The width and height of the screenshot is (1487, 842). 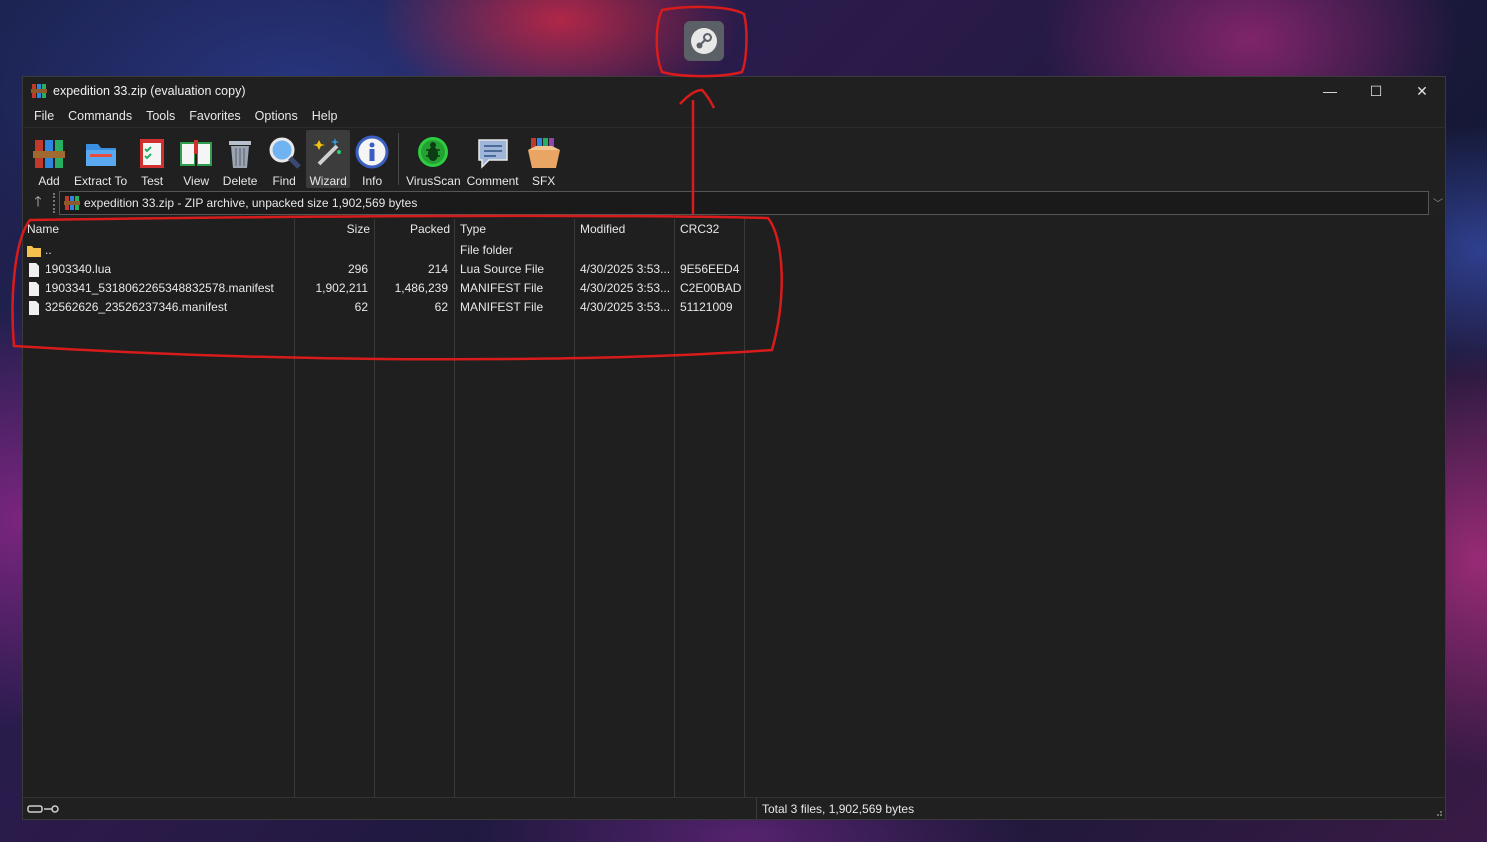 I want to click on winrar-icon, so click(x=39, y=91).